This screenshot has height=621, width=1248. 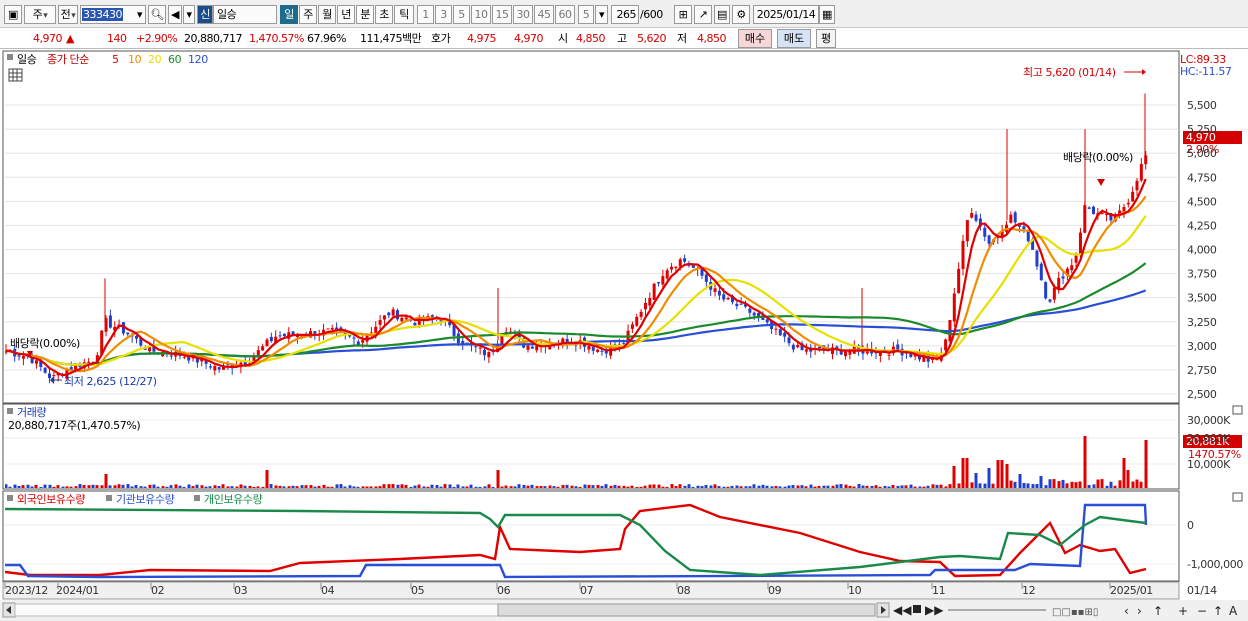 What do you see at coordinates (461, 14) in the screenshot?
I see `minute-5: 5` at bounding box center [461, 14].